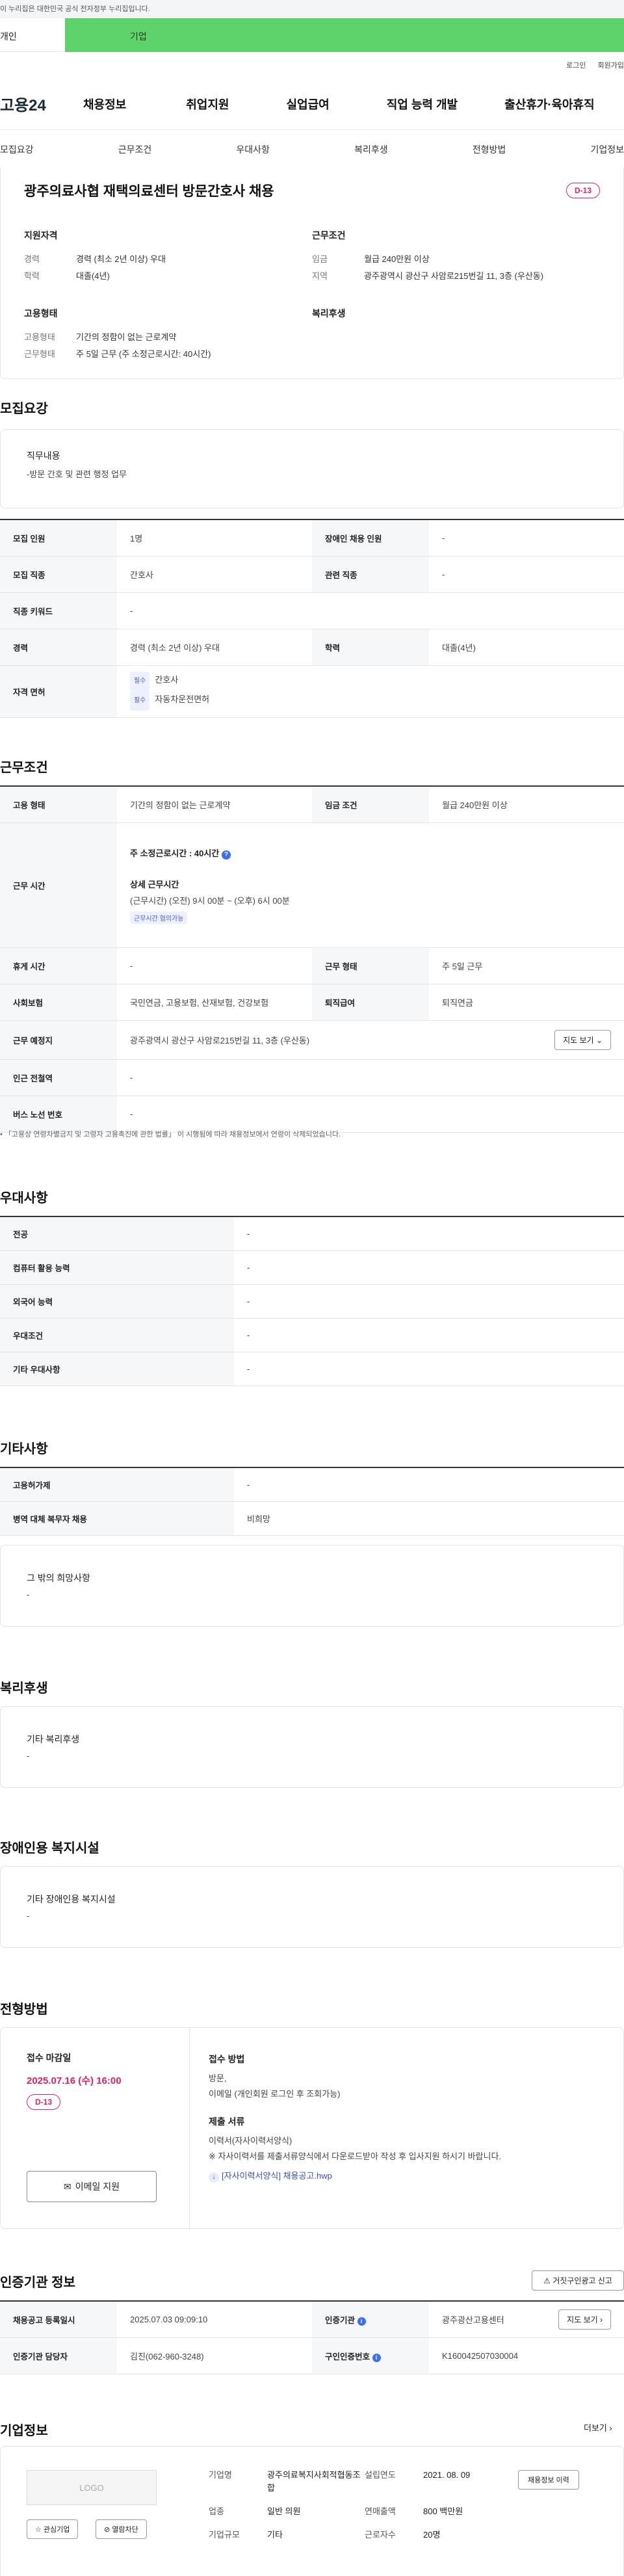  Describe the element at coordinates (214, 2319) in the screenshot. I see `cell-value: 2025.07.03 09:09:10` at that location.